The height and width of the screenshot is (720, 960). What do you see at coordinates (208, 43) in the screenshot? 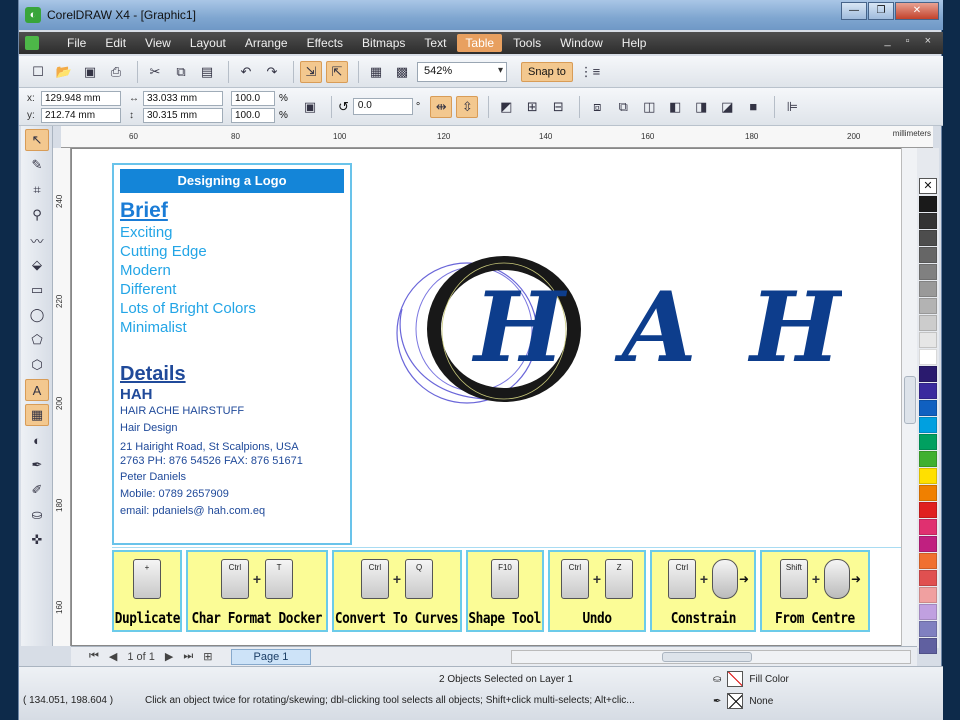
I see `menu-layout: Layout` at bounding box center [208, 43].